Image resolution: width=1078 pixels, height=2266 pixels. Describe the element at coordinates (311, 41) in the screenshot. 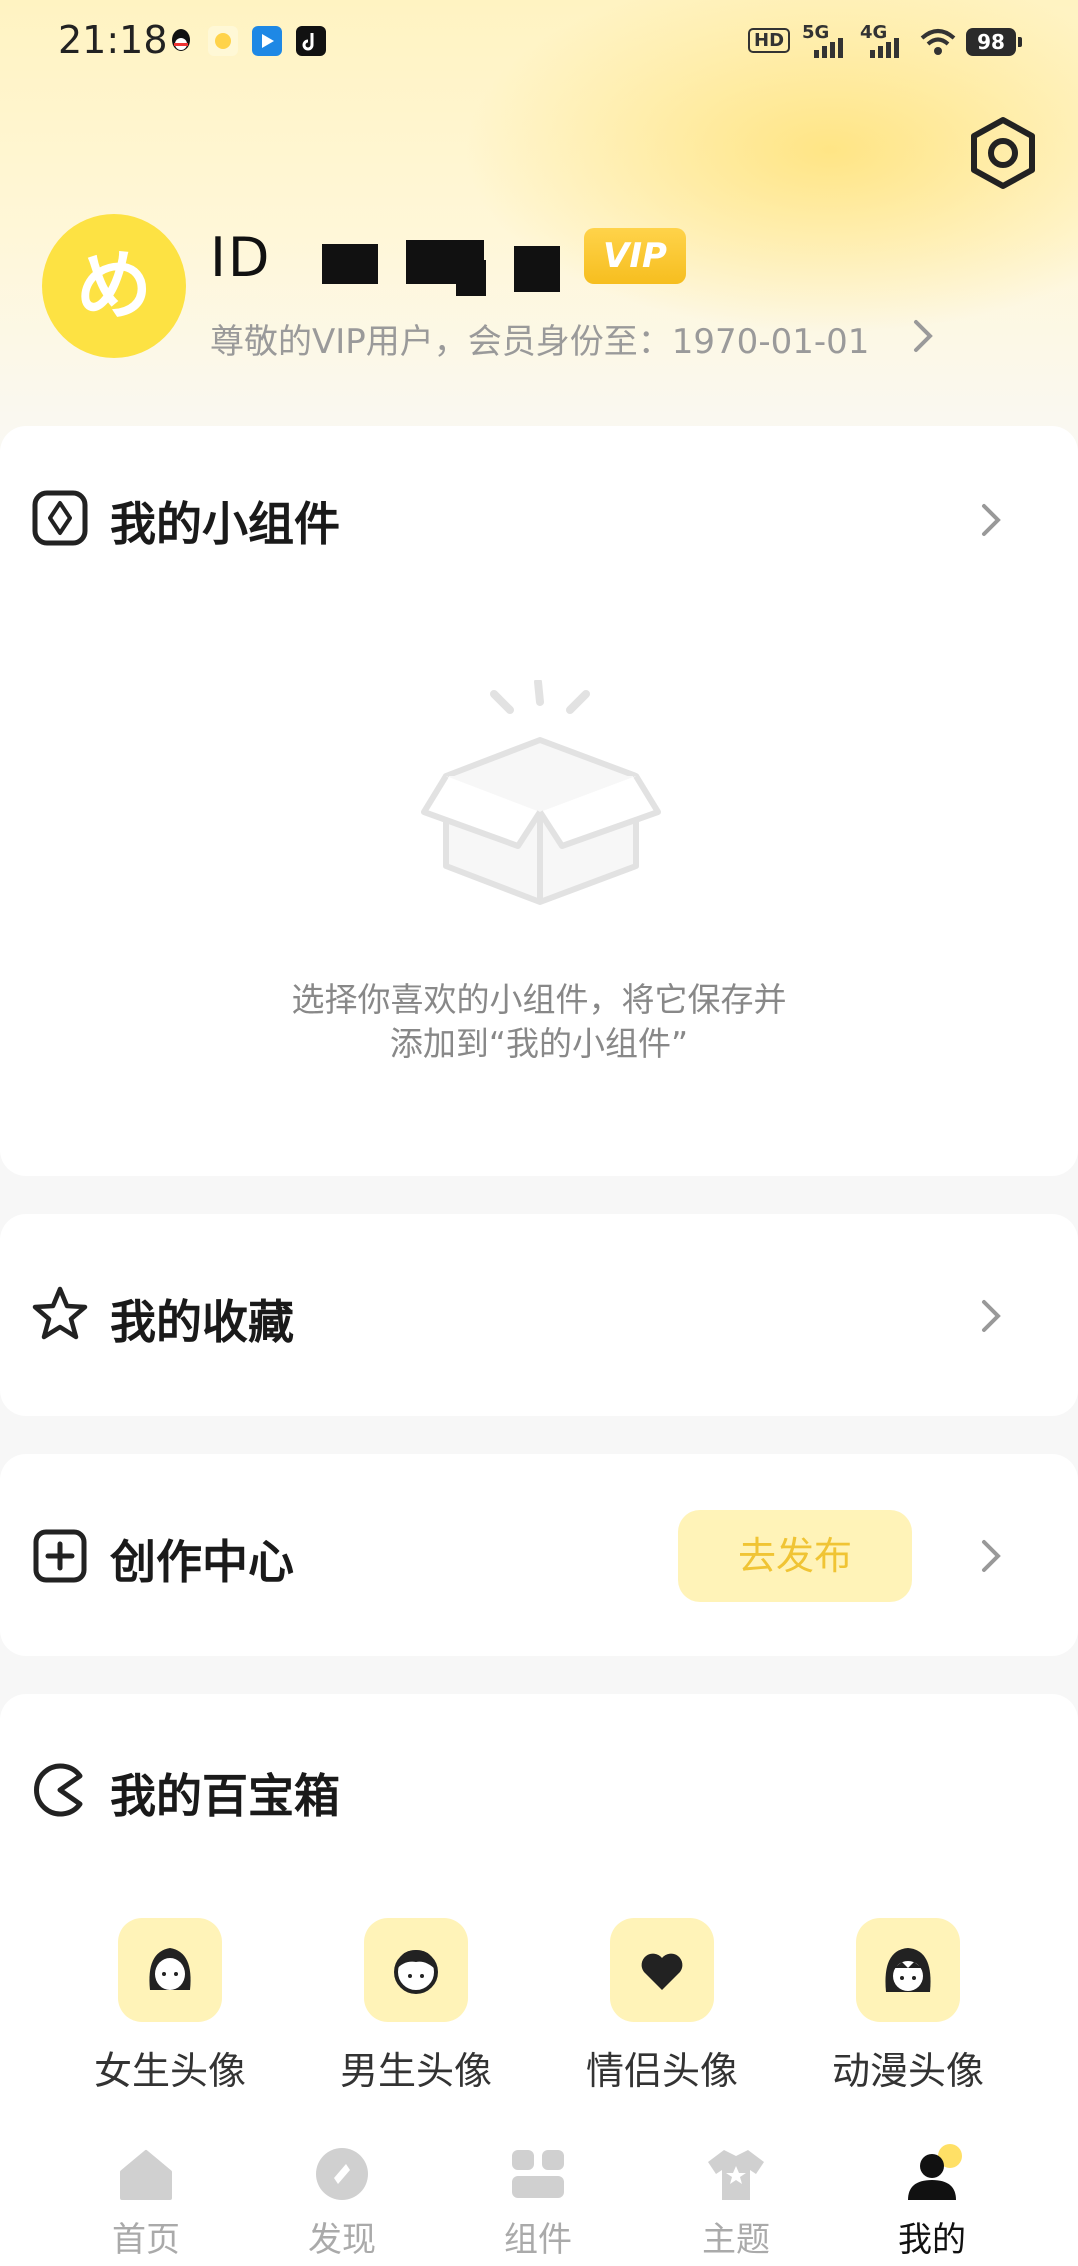

I see `tiktok-app-icon` at that location.